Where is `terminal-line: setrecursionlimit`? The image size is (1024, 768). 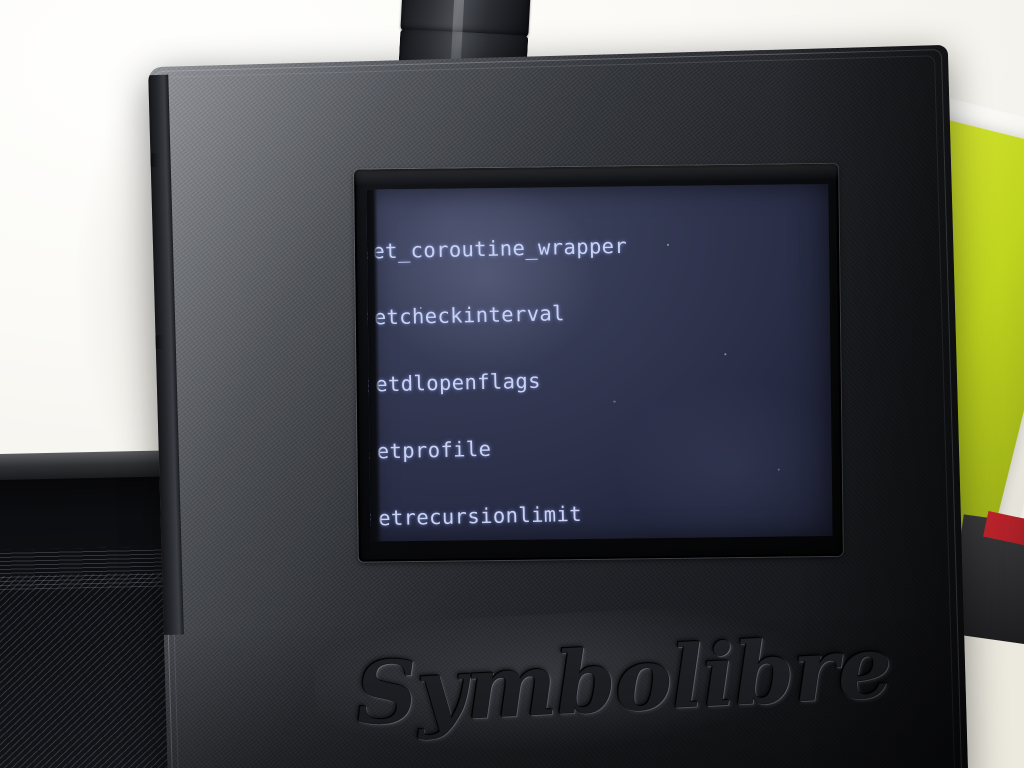 terminal-line: setrecursionlimit is located at coordinates (474, 516).